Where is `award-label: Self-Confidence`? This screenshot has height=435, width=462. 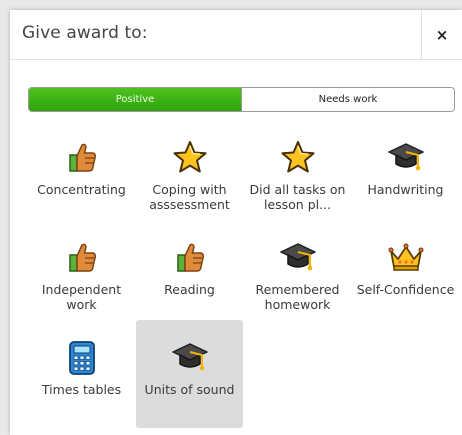
award-label: Self-Confidence is located at coordinates (405, 289).